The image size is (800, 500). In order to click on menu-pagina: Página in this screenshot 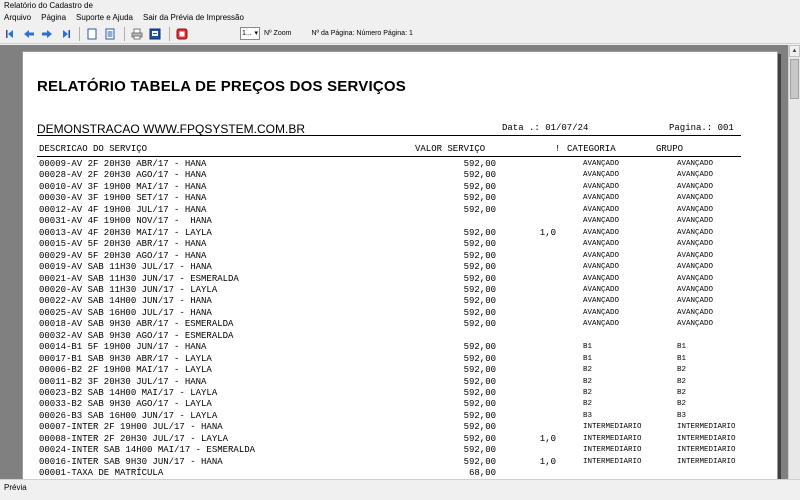, I will do `click(53, 18)`.